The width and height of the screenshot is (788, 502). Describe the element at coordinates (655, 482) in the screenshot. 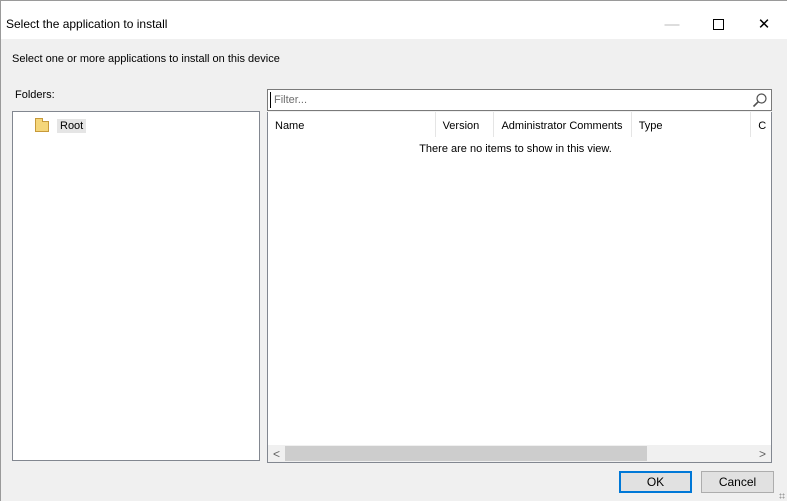

I see `ok-button: OK` at that location.